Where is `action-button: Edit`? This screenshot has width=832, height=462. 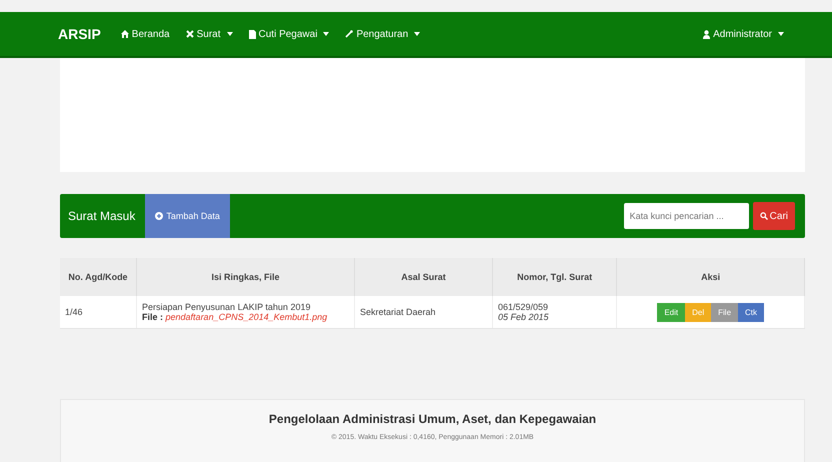 action-button: Edit is located at coordinates (671, 312).